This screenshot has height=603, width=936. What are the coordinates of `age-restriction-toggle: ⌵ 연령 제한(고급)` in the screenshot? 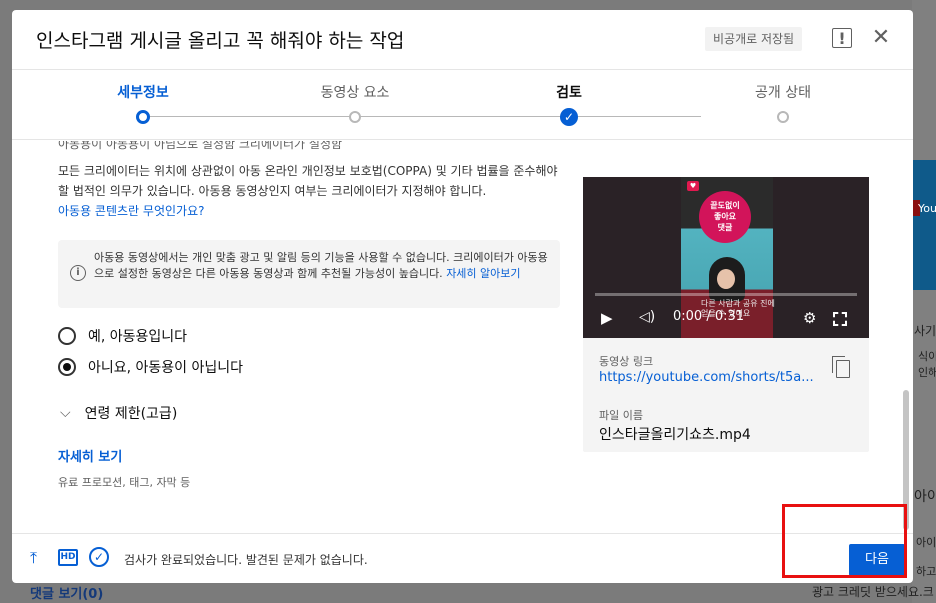 It's located at (118, 413).